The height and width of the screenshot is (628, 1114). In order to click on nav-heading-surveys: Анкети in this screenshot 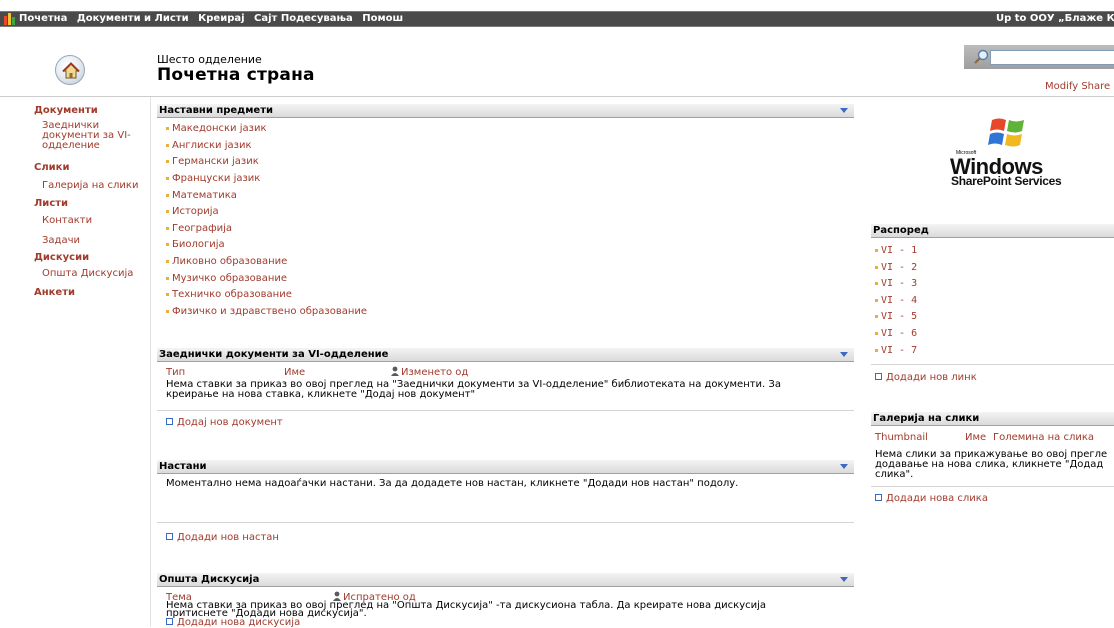, I will do `click(54, 292)`.